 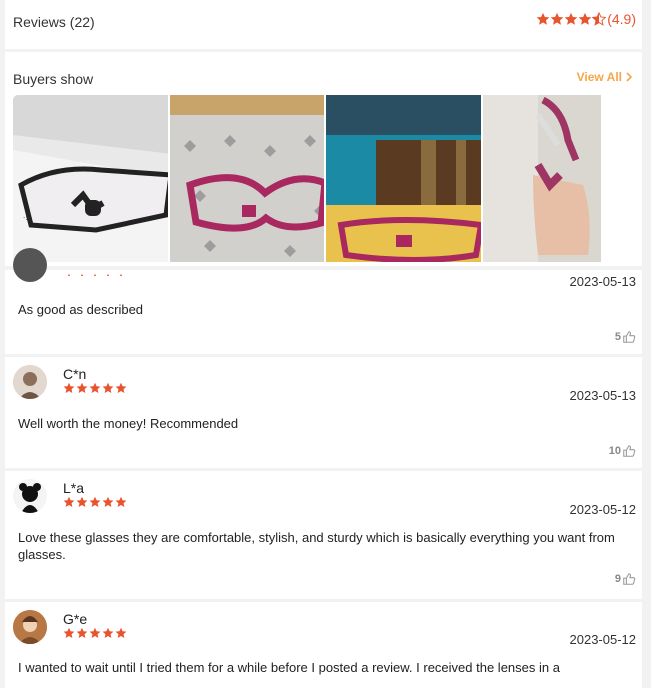 What do you see at coordinates (599, 19) in the screenshot?
I see `half-star-icon` at bounding box center [599, 19].